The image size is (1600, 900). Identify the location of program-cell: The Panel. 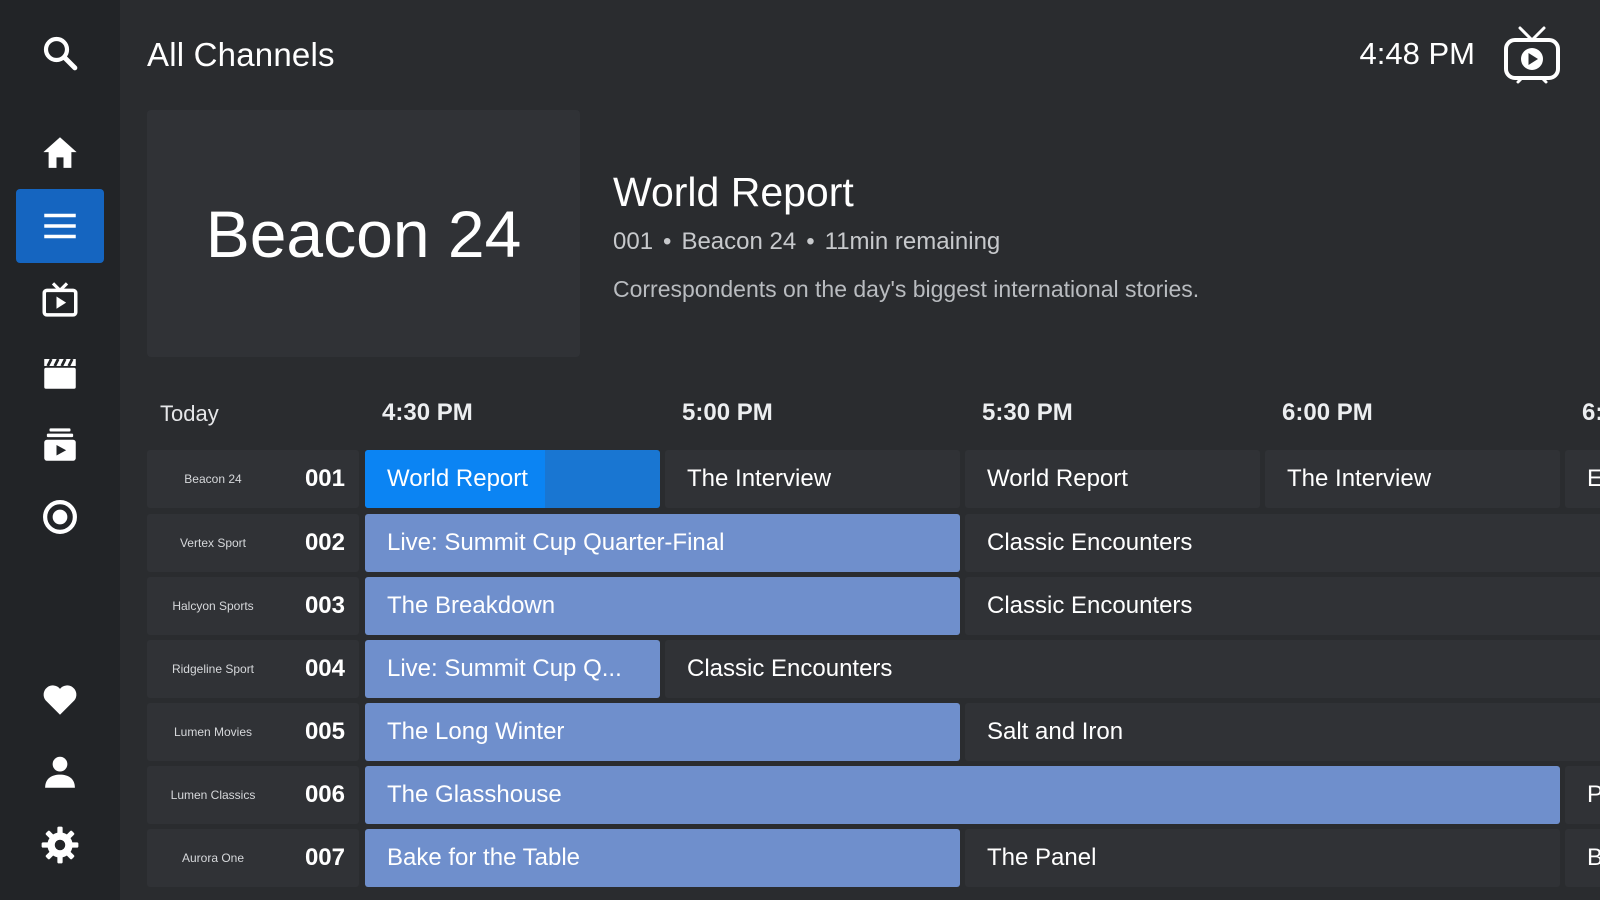
(1262, 858).